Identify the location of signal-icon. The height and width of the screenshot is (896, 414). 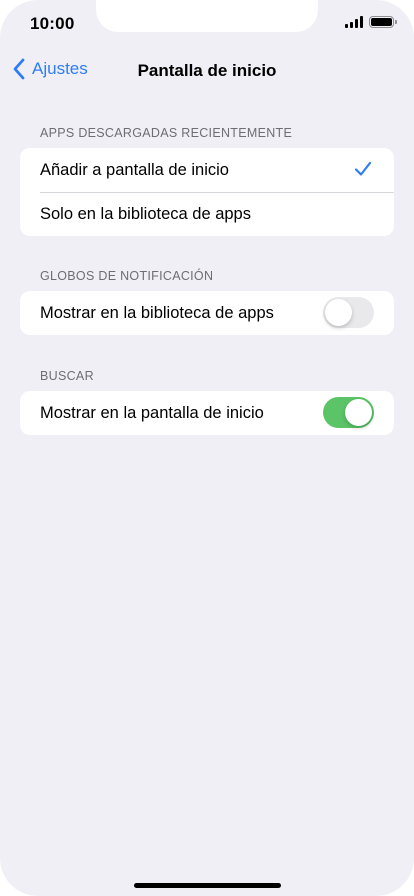
(354, 22).